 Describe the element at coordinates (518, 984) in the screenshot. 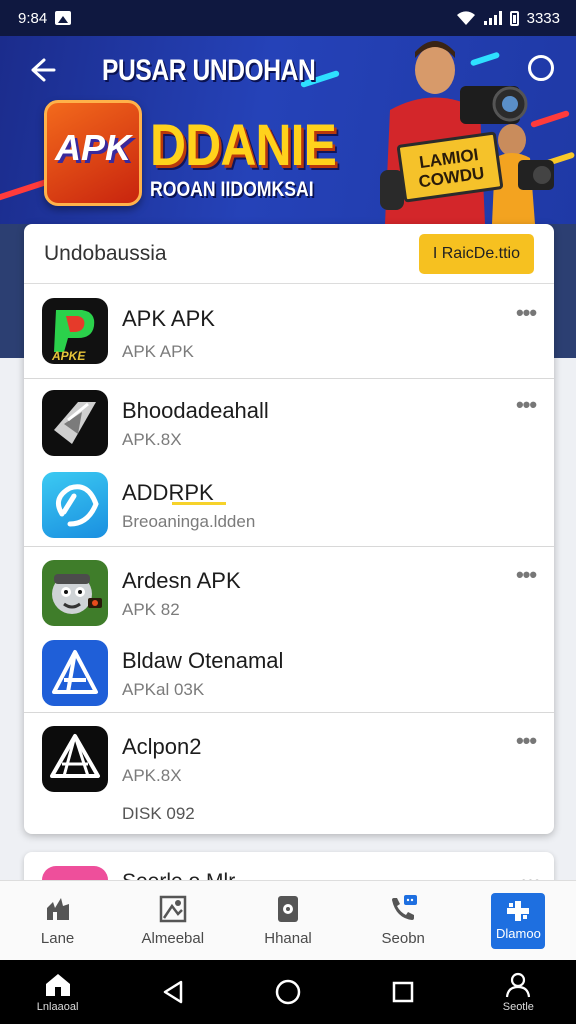

I see `person-icon` at that location.